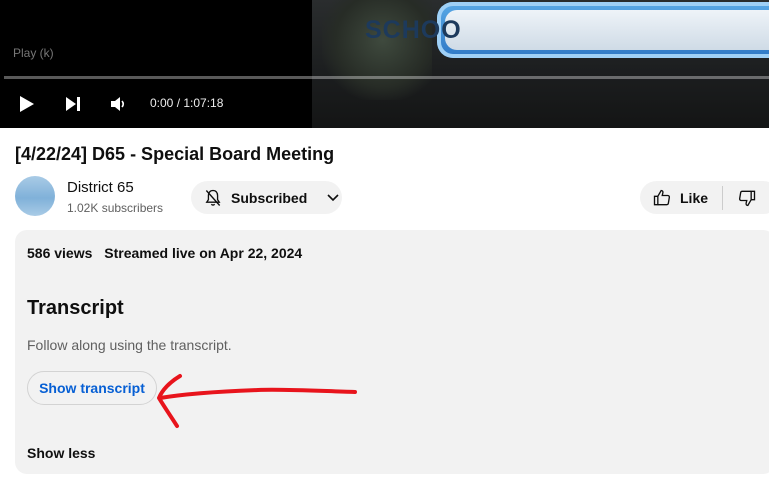 Image resolution: width=769 pixels, height=488 pixels. I want to click on like-button: Like, so click(681, 197).